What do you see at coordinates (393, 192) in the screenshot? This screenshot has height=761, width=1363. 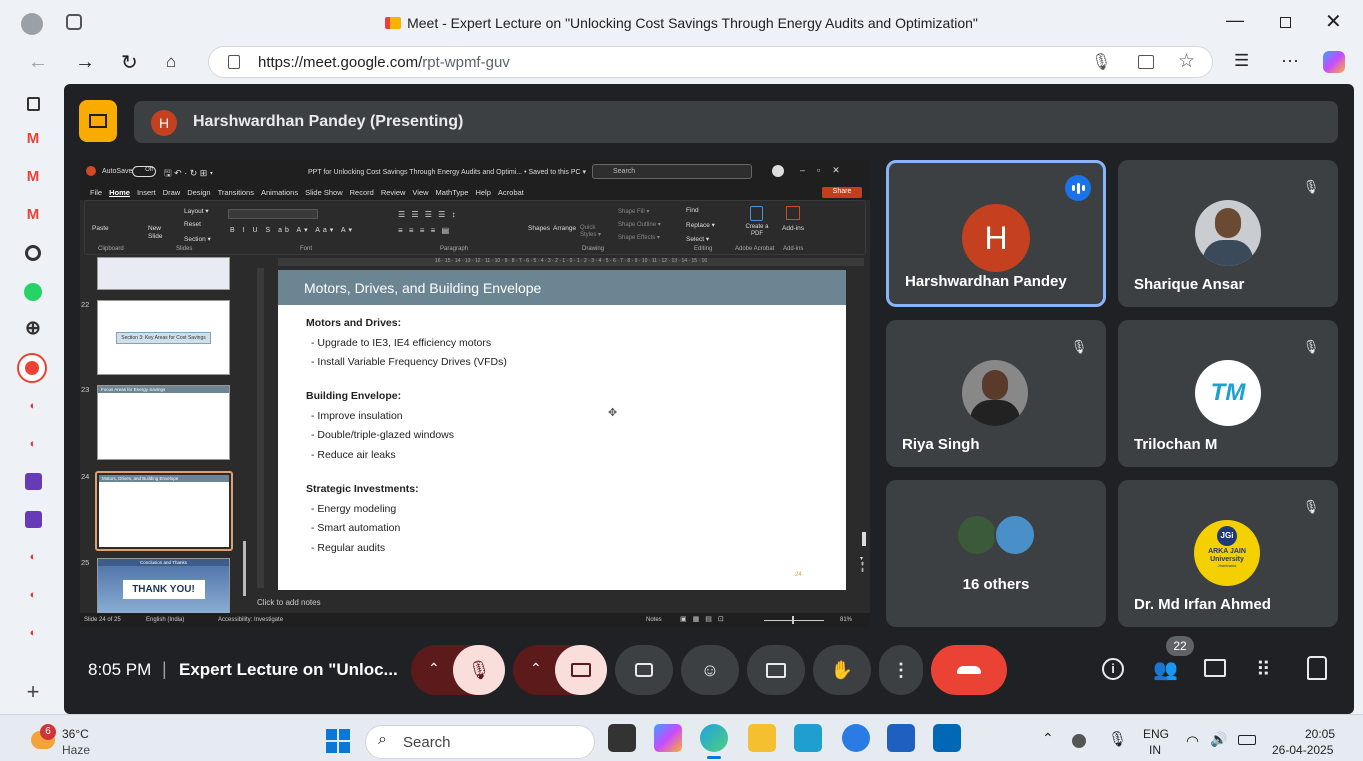 I see `menu-review: Review` at bounding box center [393, 192].